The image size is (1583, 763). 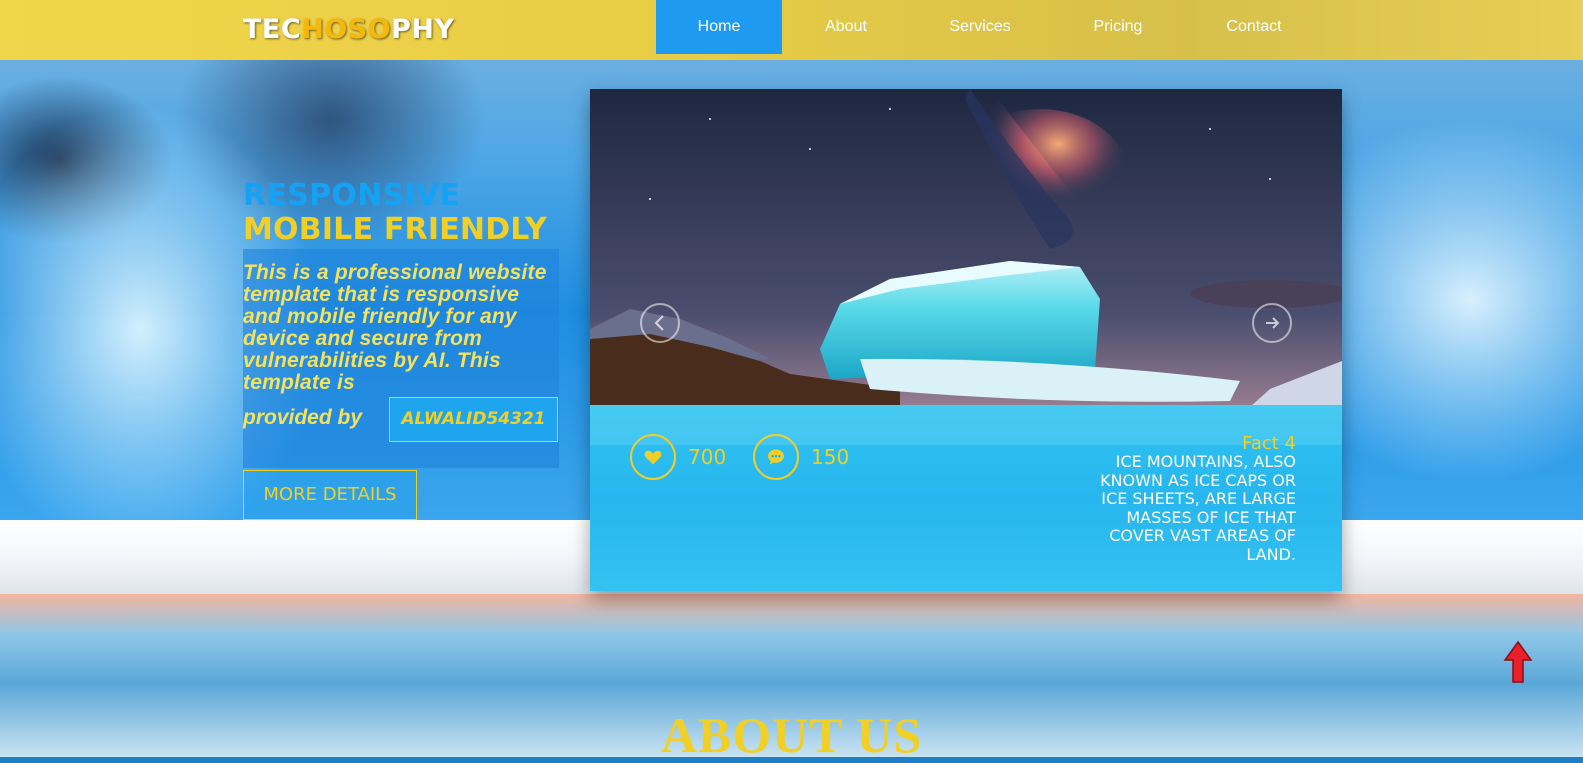 What do you see at coordinates (1254, 27) in the screenshot?
I see `nav-contact: Contact` at bounding box center [1254, 27].